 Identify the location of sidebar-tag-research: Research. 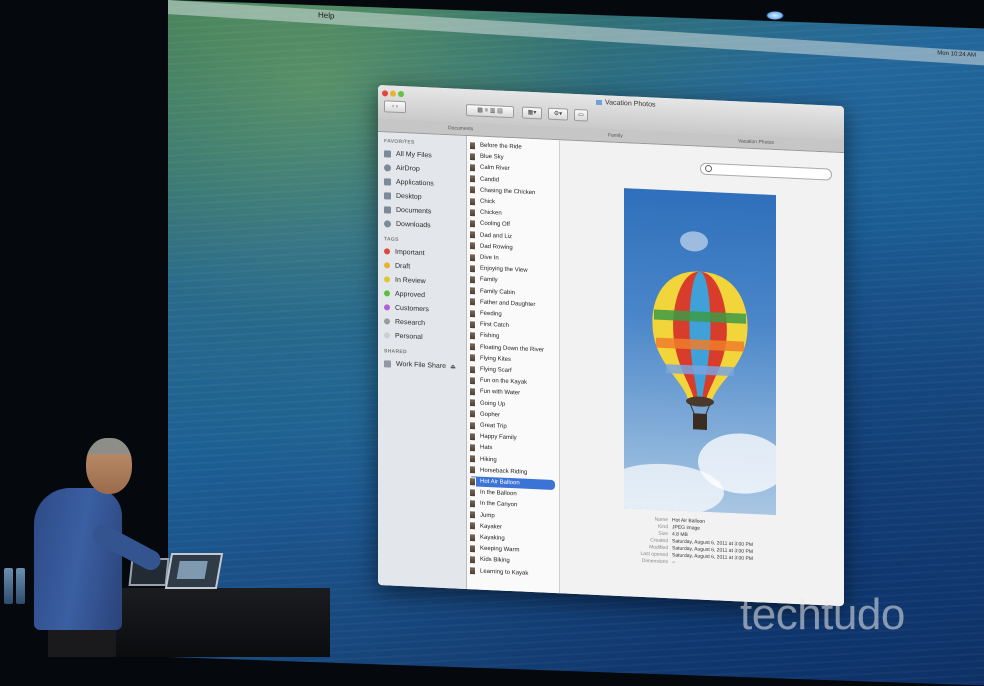
(404, 322).